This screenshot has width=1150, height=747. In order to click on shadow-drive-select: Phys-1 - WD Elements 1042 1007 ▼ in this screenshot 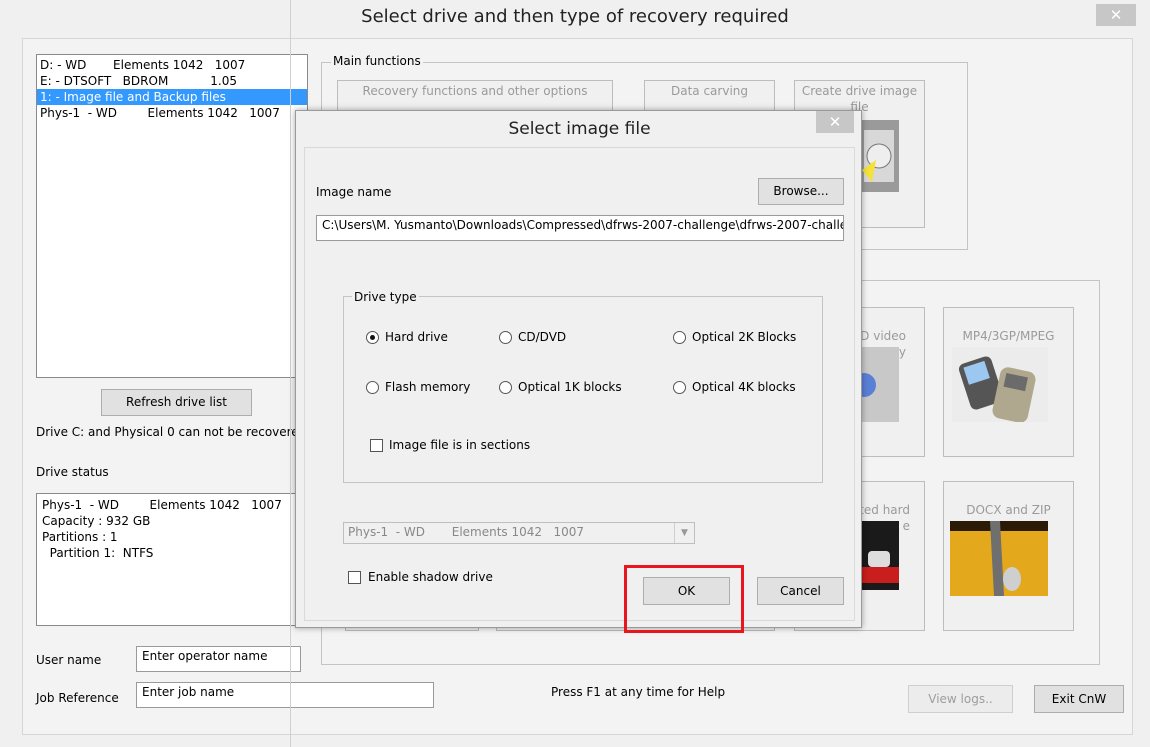, I will do `click(519, 533)`.